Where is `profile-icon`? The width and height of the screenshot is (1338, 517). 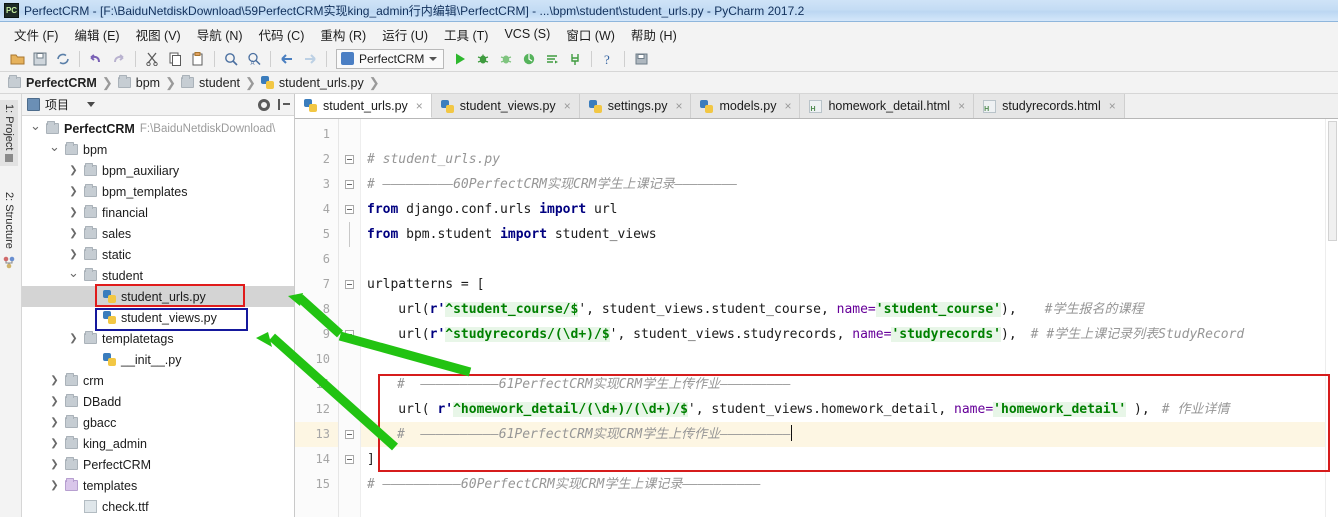 profile-icon is located at coordinates (529, 59).